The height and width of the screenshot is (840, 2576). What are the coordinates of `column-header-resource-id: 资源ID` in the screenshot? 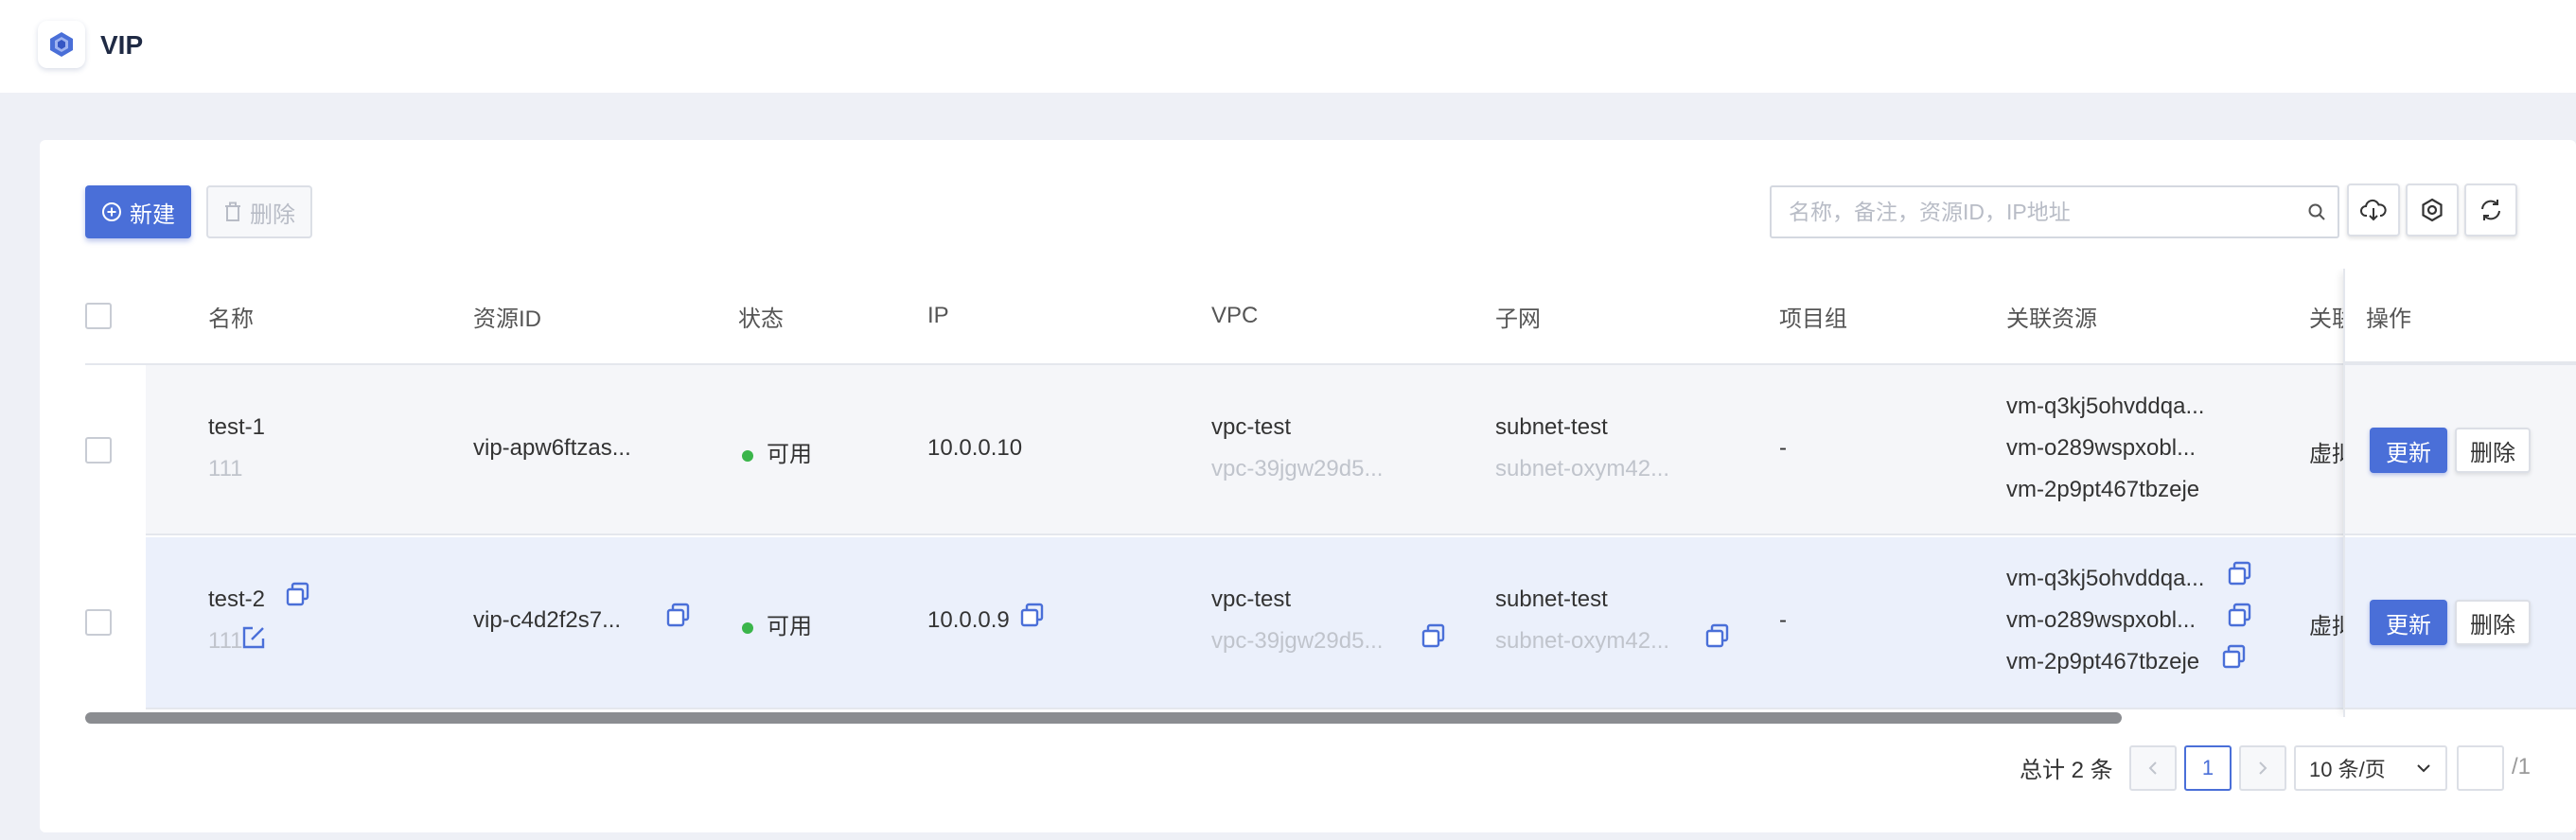 It's located at (507, 316).